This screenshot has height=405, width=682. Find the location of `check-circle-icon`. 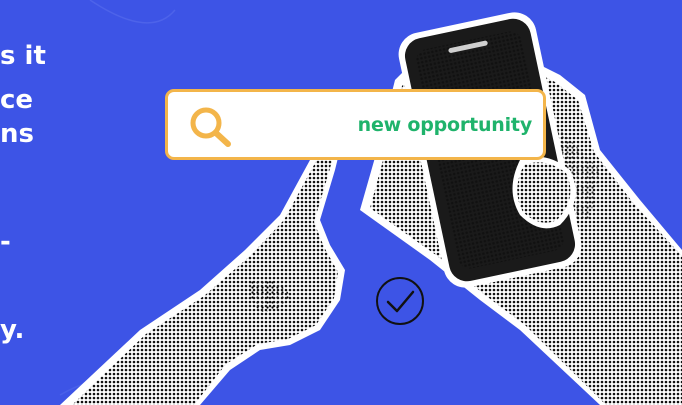

check-circle-icon is located at coordinates (400, 301).